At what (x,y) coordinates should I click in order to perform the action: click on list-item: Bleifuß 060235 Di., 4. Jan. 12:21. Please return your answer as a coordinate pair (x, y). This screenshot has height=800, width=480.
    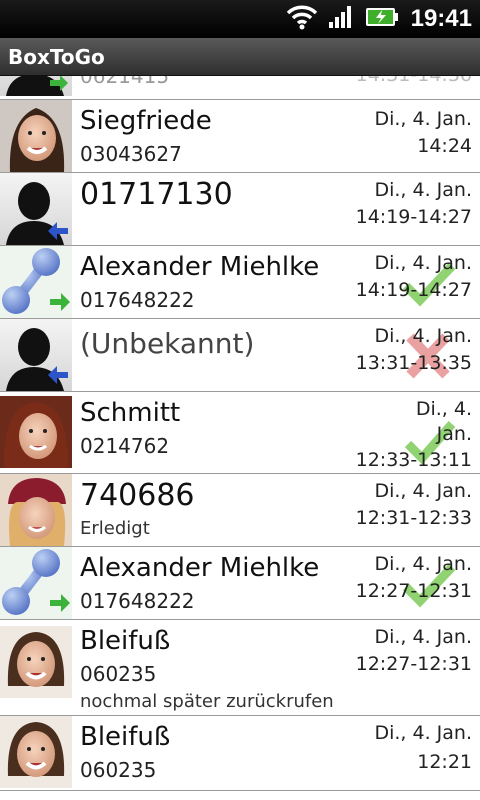
    Looking at the image, I should click on (240, 753).